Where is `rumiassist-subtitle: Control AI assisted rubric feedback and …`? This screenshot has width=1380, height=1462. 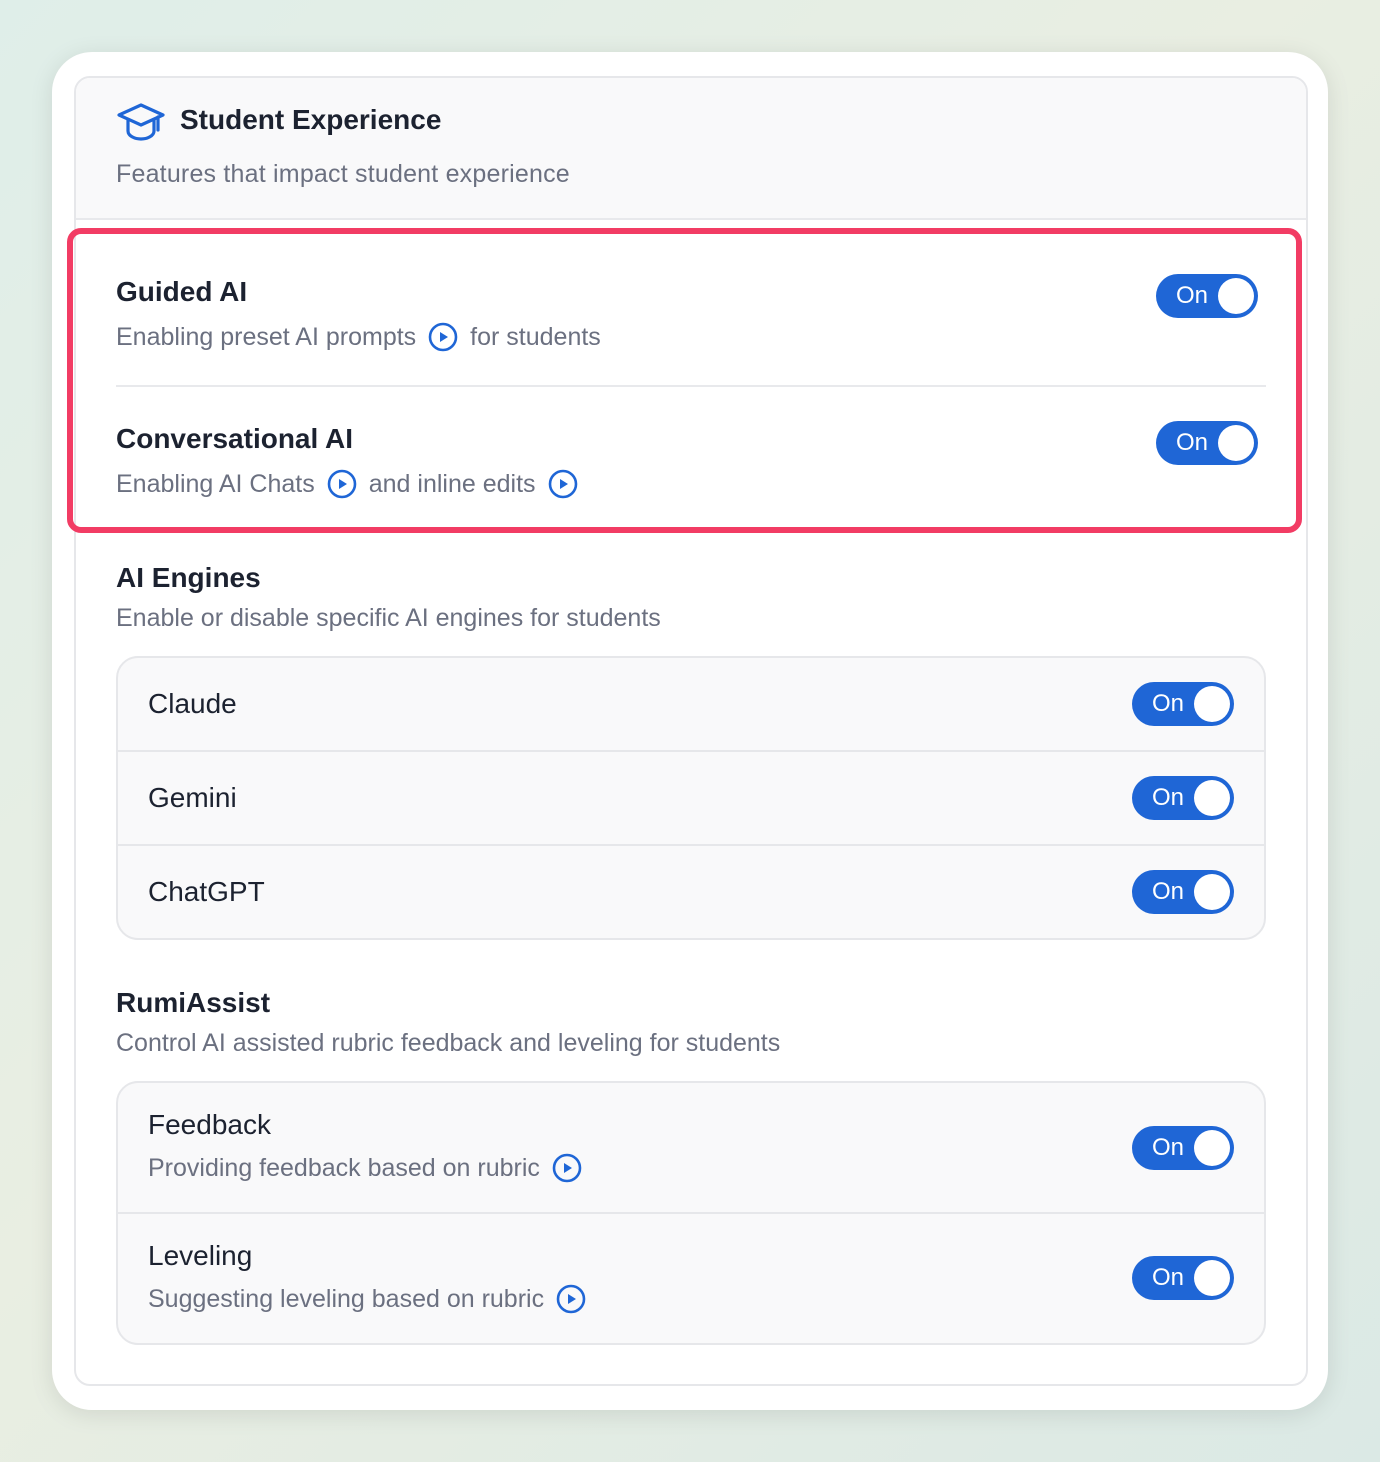
rumiassist-subtitle: Control AI assisted rubric feedback and … is located at coordinates (448, 1043).